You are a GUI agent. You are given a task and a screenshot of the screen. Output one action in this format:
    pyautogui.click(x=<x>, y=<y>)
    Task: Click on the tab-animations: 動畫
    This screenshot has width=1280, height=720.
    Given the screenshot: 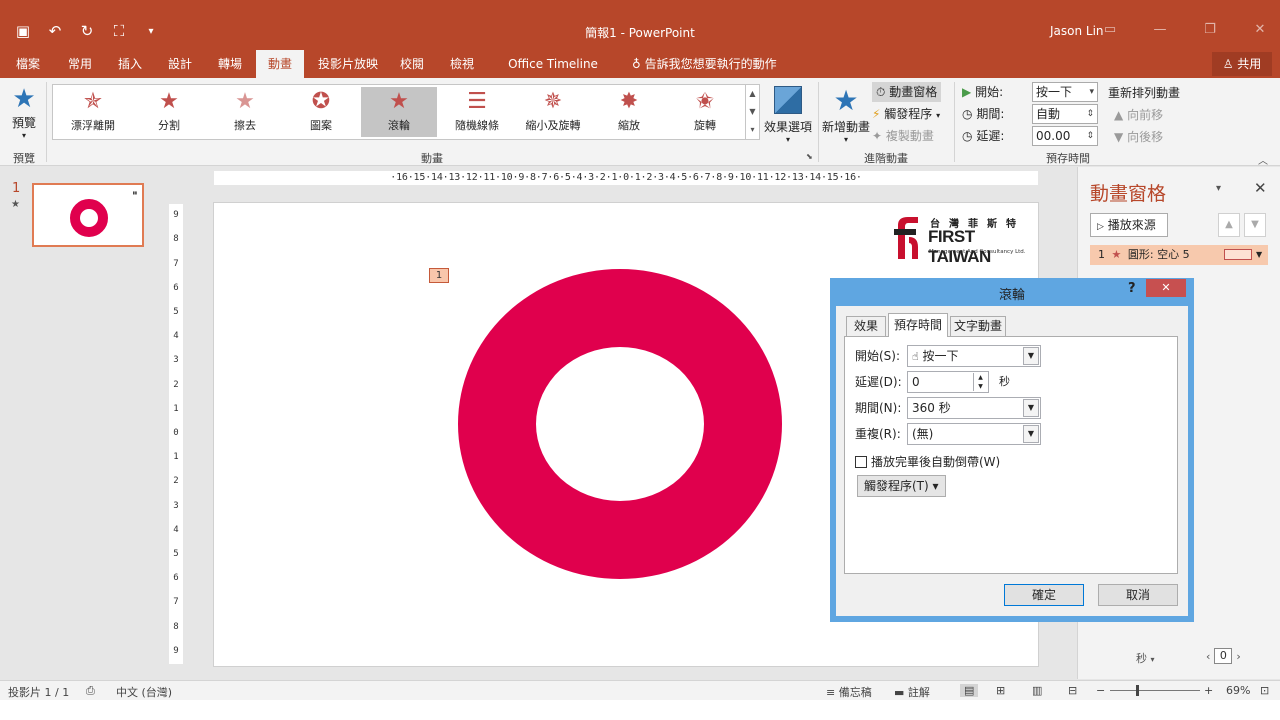 What is the action you would take?
    pyautogui.click(x=280, y=64)
    